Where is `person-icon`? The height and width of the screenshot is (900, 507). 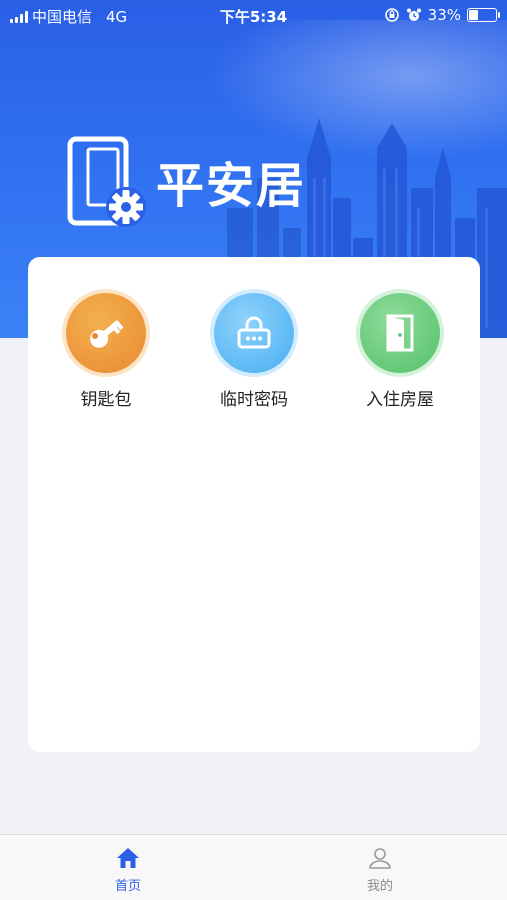
person-icon is located at coordinates (380, 858).